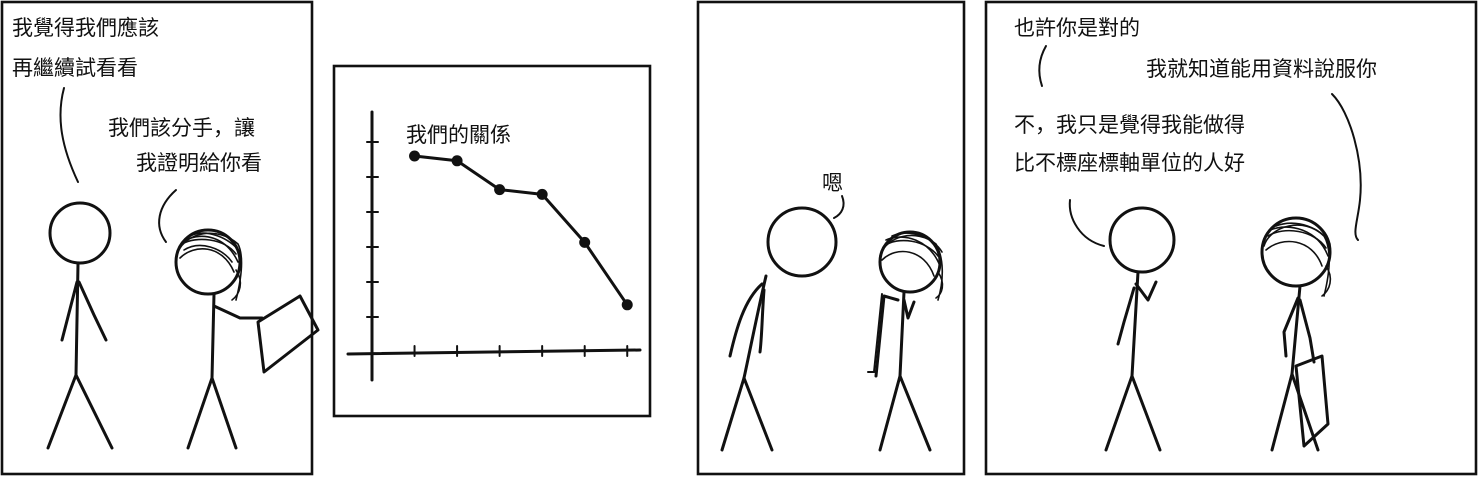 The height and width of the screenshot is (478, 1480). What do you see at coordinates (85, 28) in the screenshot?
I see `speech-left-line-1: 我覺得我們應該` at bounding box center [85, 28].